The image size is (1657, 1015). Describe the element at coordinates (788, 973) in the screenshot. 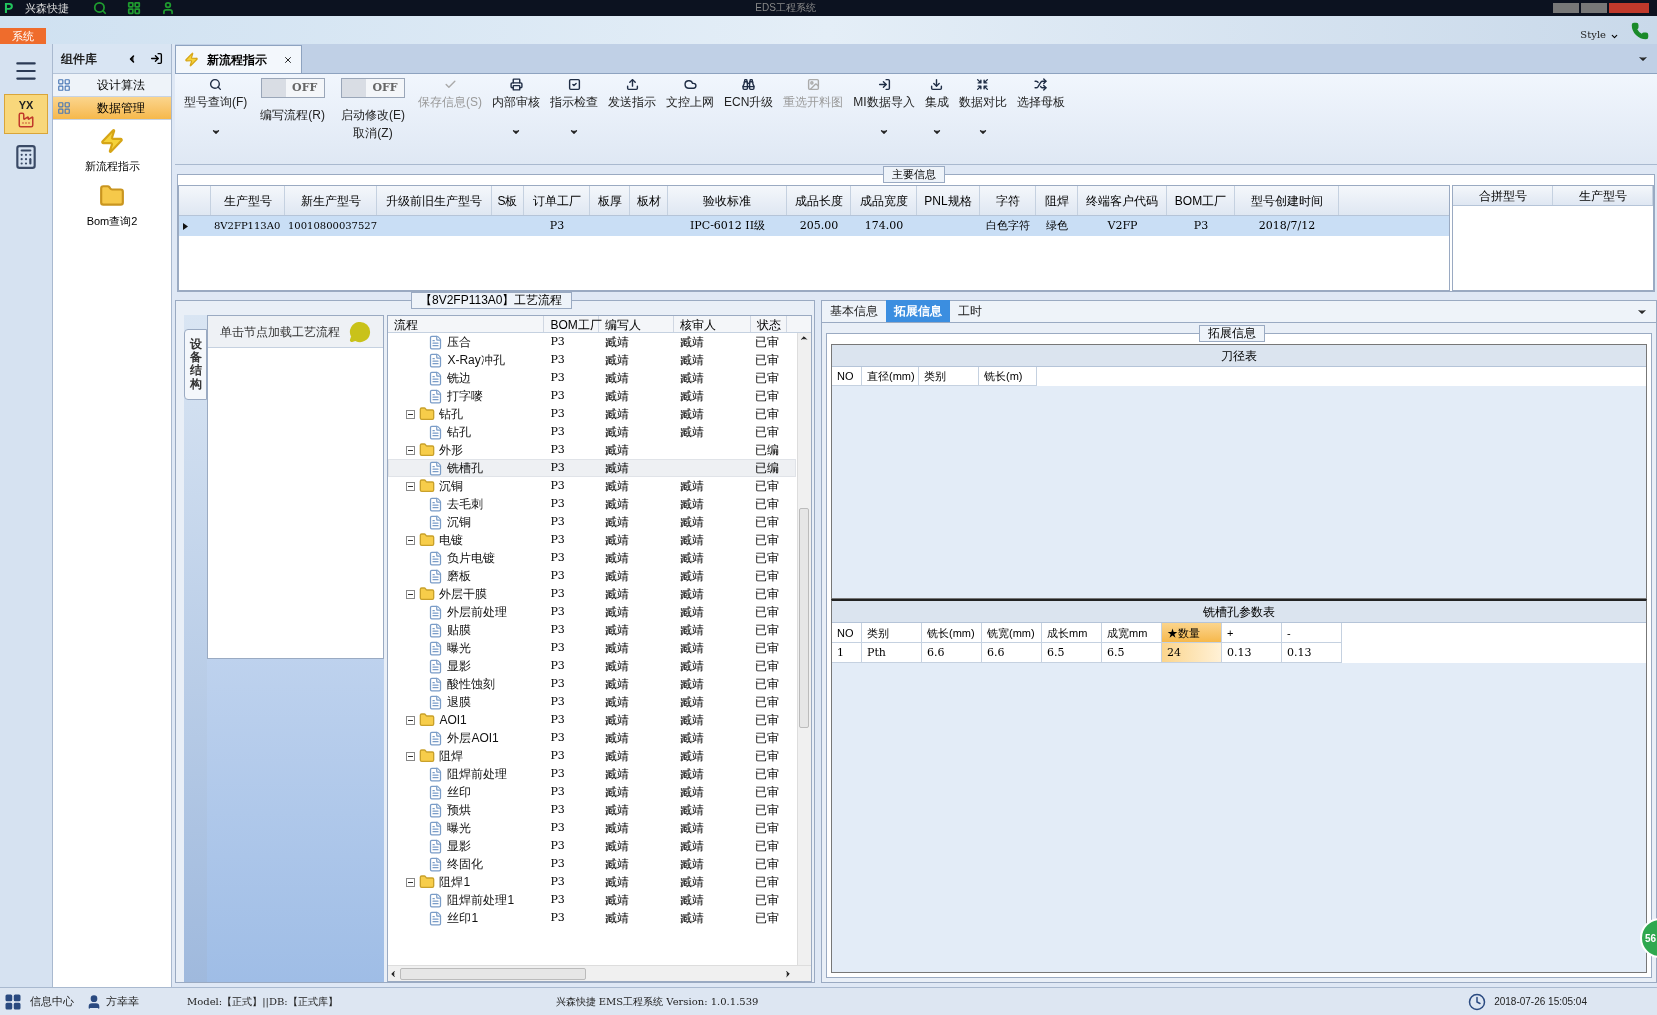

I see `scroll-right-icon` at that location.